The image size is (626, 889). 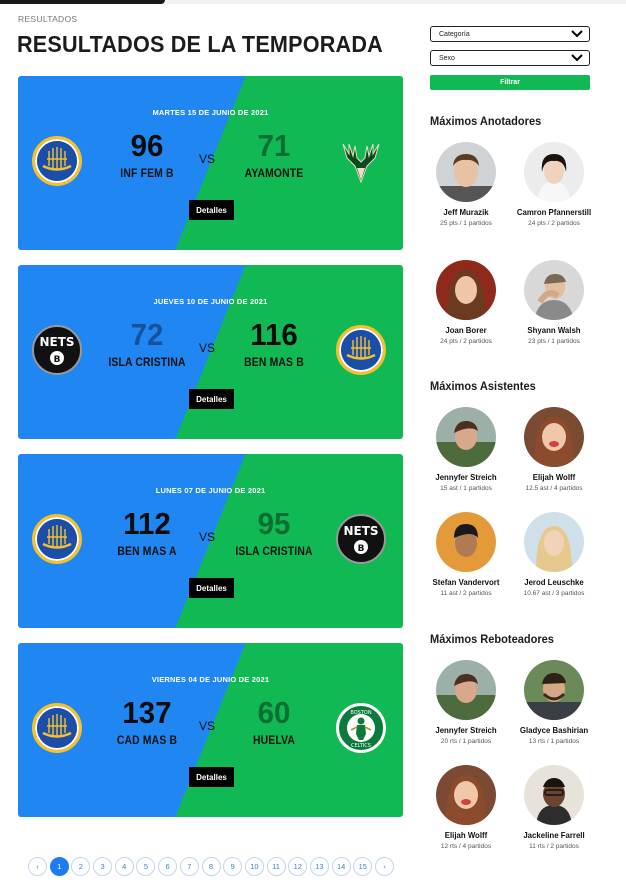 What do you see at coordinates (59, 866) in the screenshot?
I see `page-button-1: 1` at bounding box center [59, 866].